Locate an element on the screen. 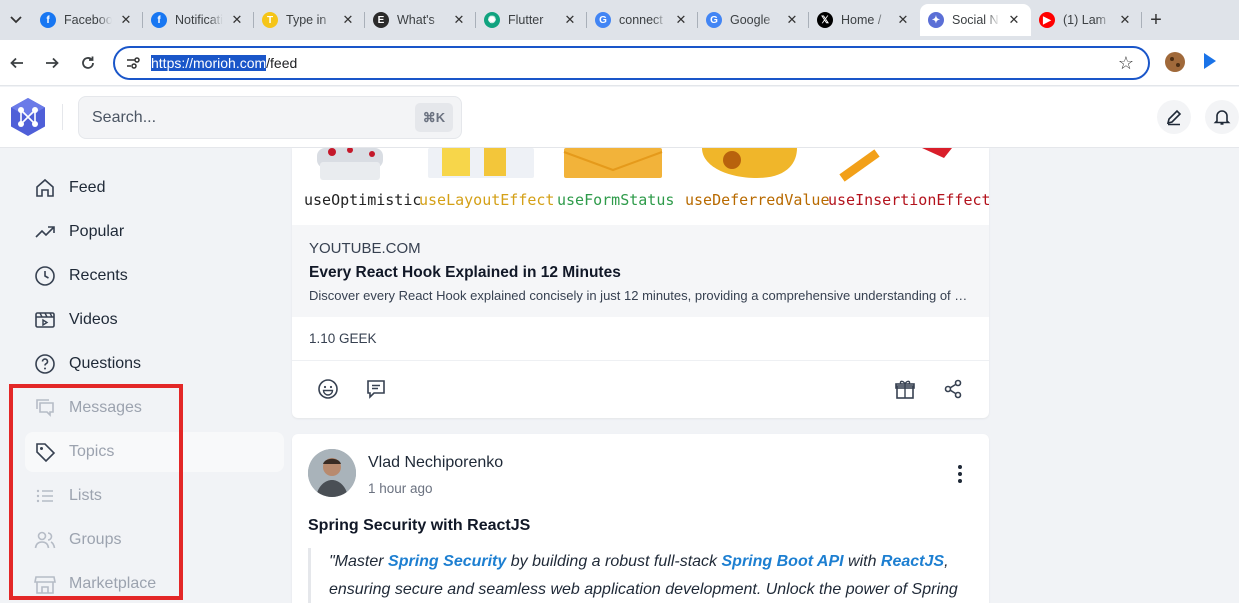 Image resolution: width=1239 pixels, height=603 pixels. browser-tab-title: Home / is located at coordinates (861, 20).